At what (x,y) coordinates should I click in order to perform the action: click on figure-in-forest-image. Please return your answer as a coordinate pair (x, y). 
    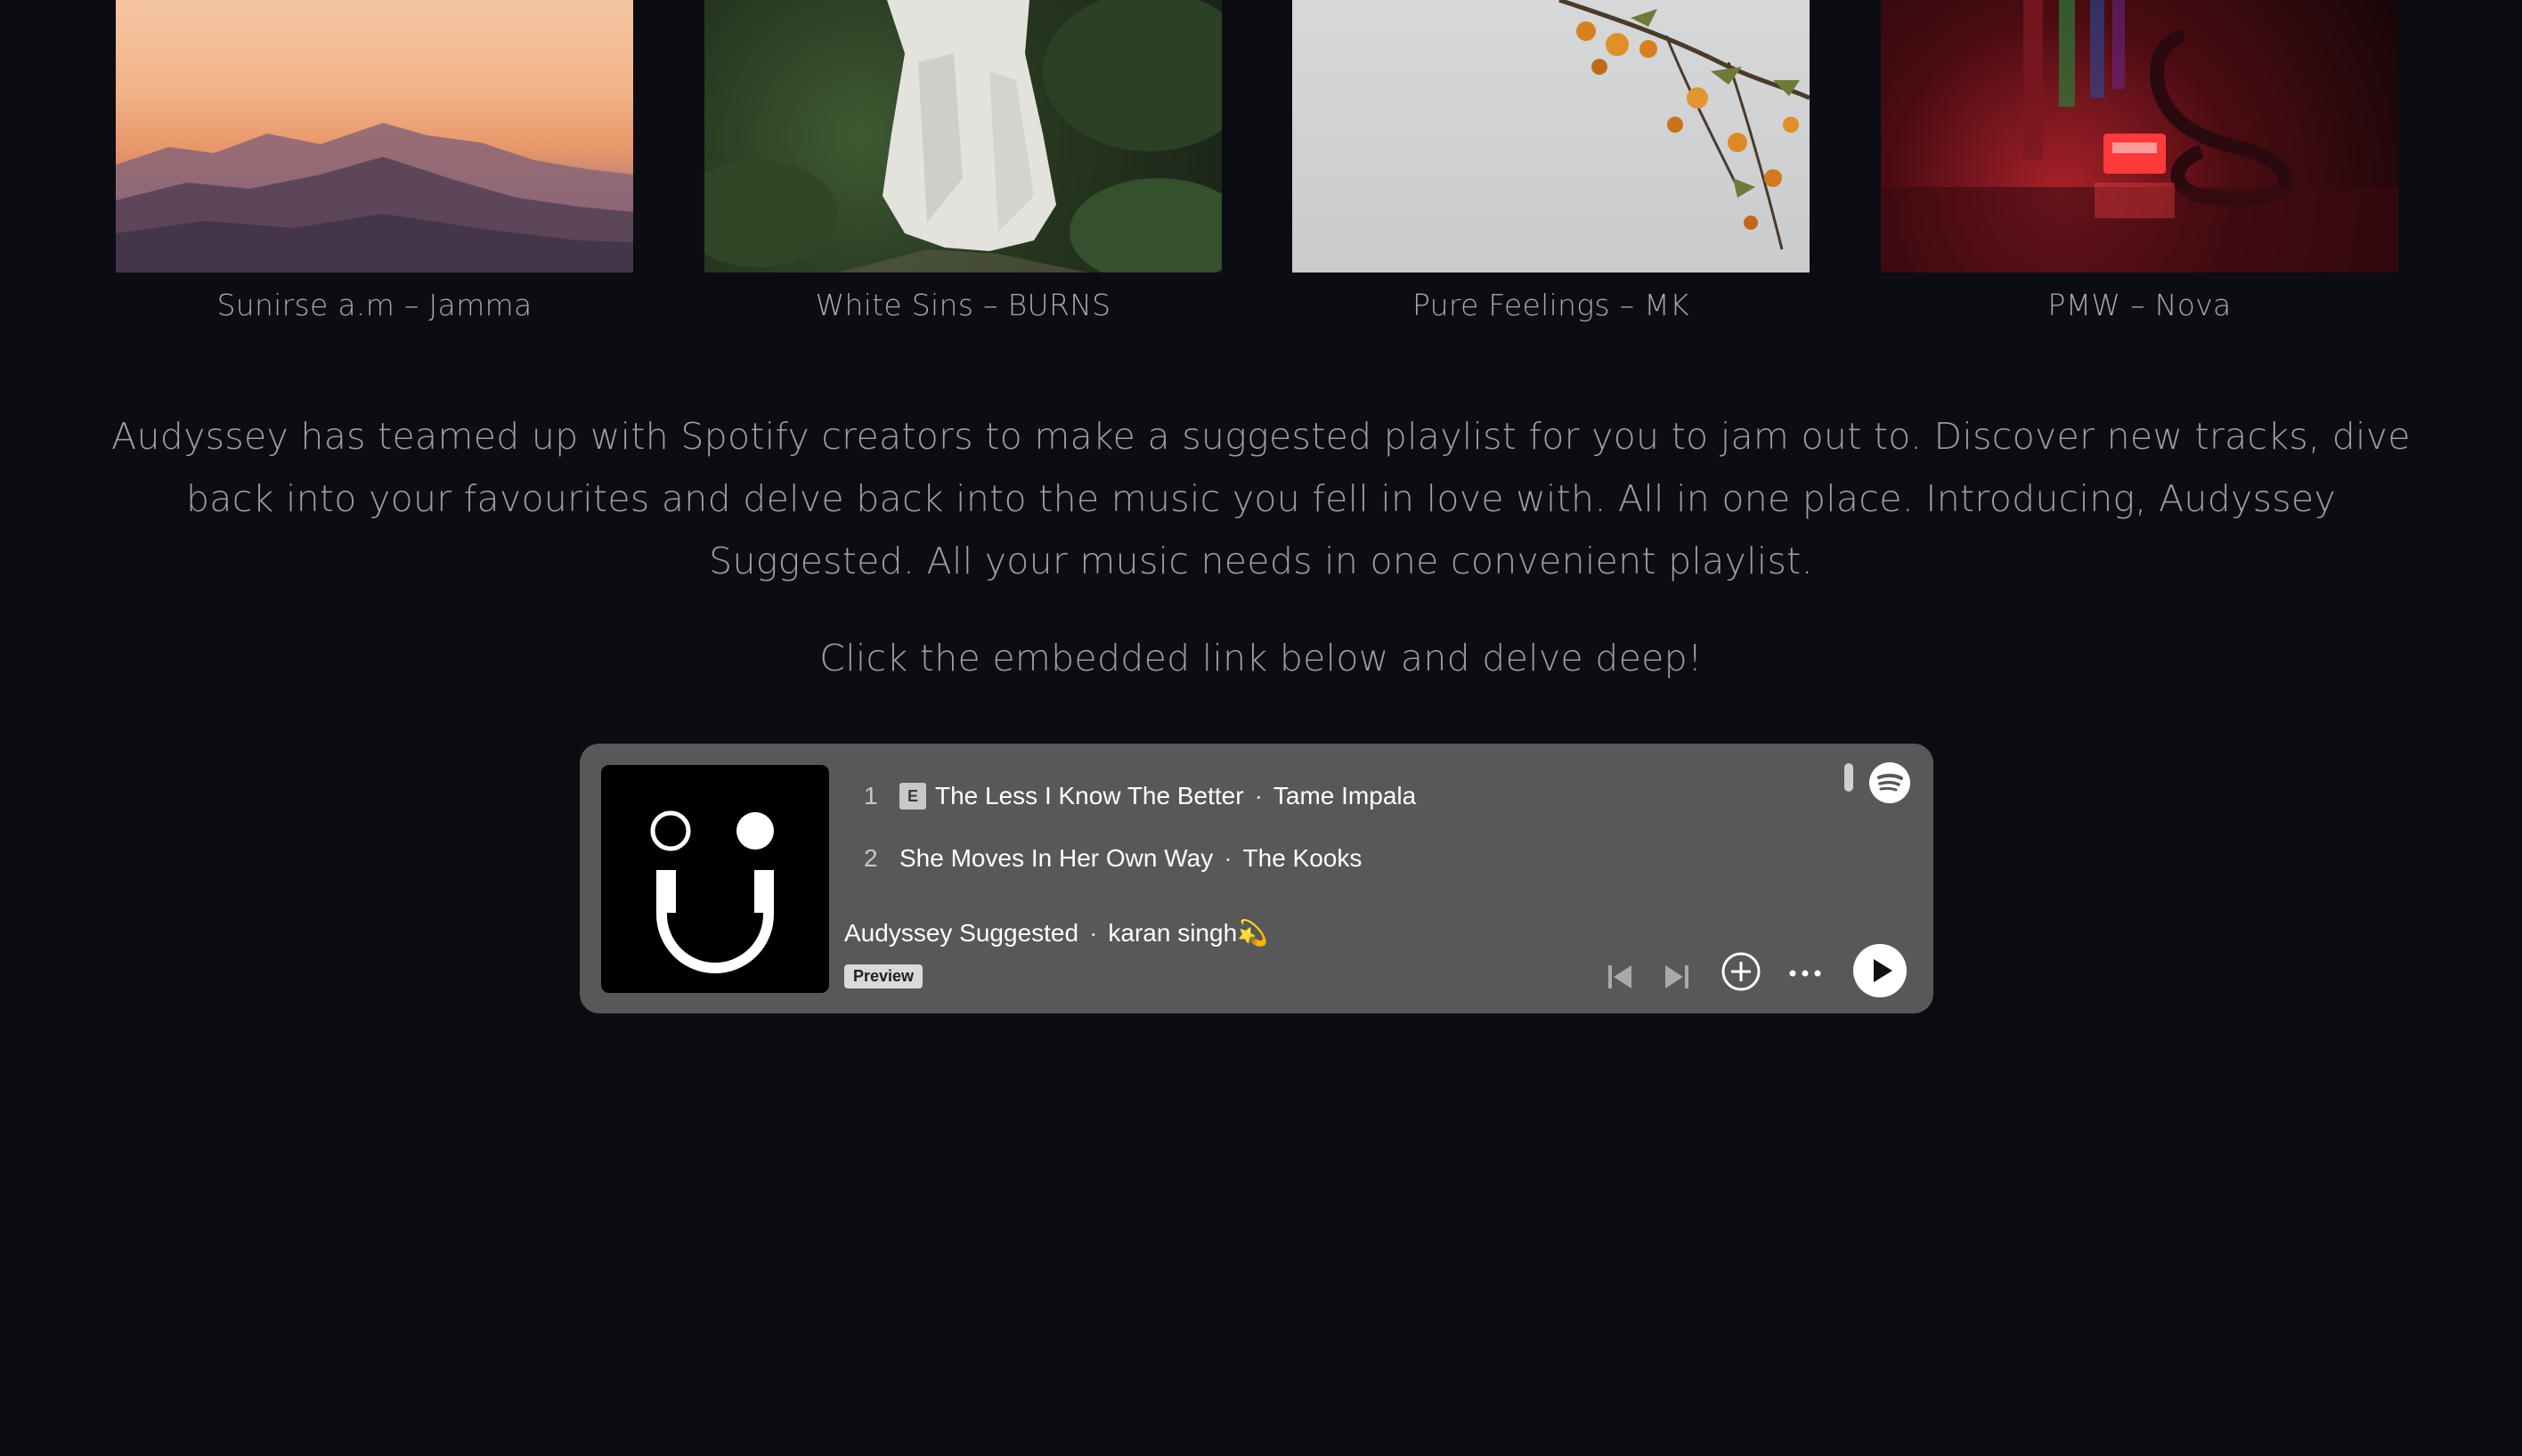
    Looking at the image, I should click on (963, 136).